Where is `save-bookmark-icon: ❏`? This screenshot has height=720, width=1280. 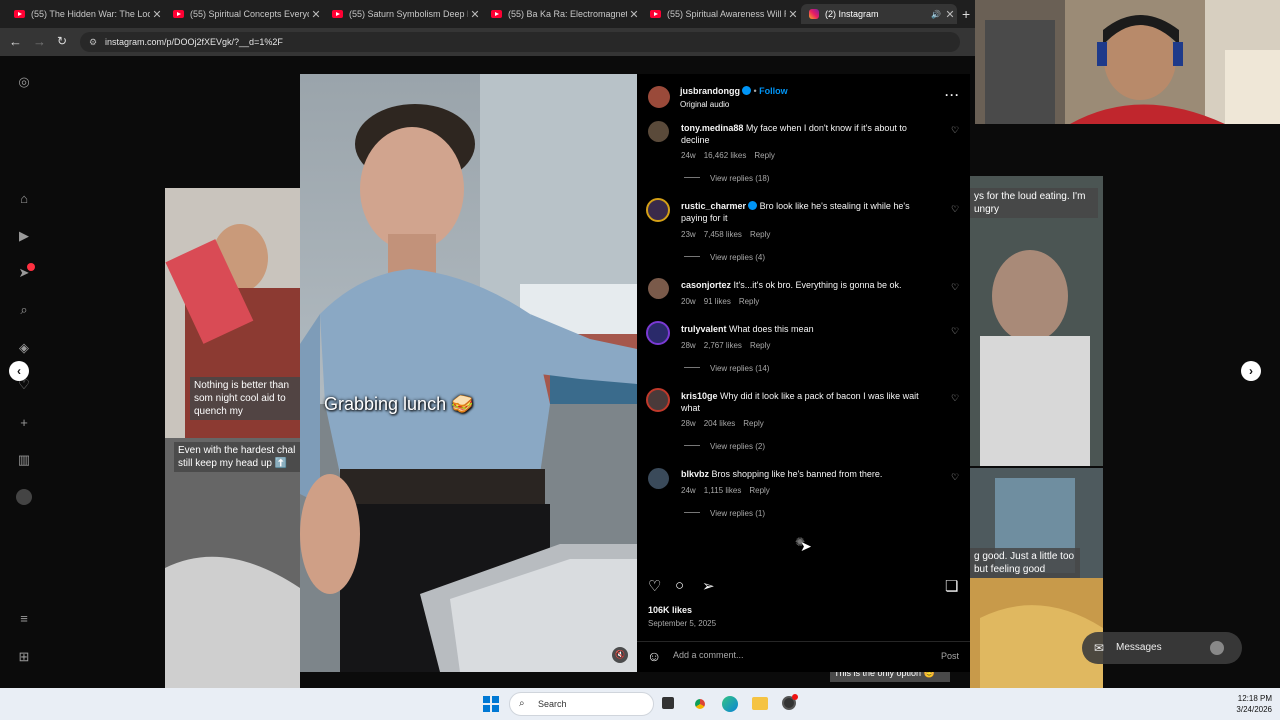 save-bookmark-icon: ❏ is located at coordinates (951, 586).